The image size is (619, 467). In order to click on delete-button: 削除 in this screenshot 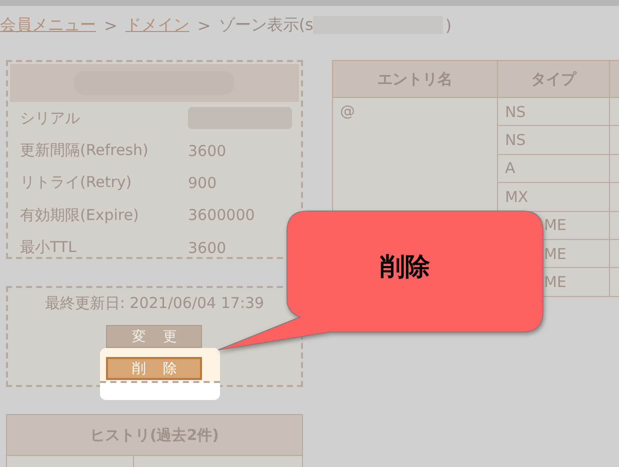, I will do `click(154, 368)`.